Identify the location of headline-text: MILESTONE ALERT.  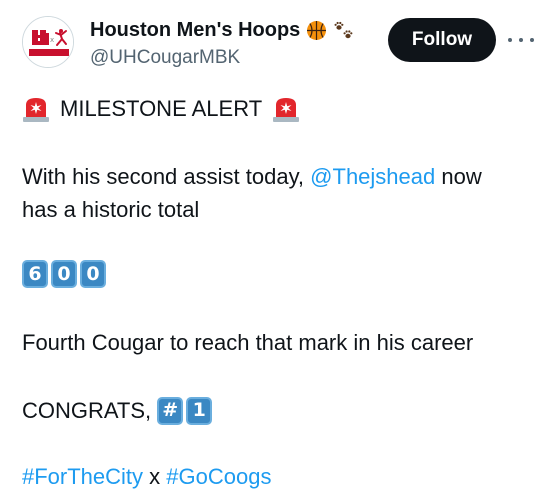
(161, 108).